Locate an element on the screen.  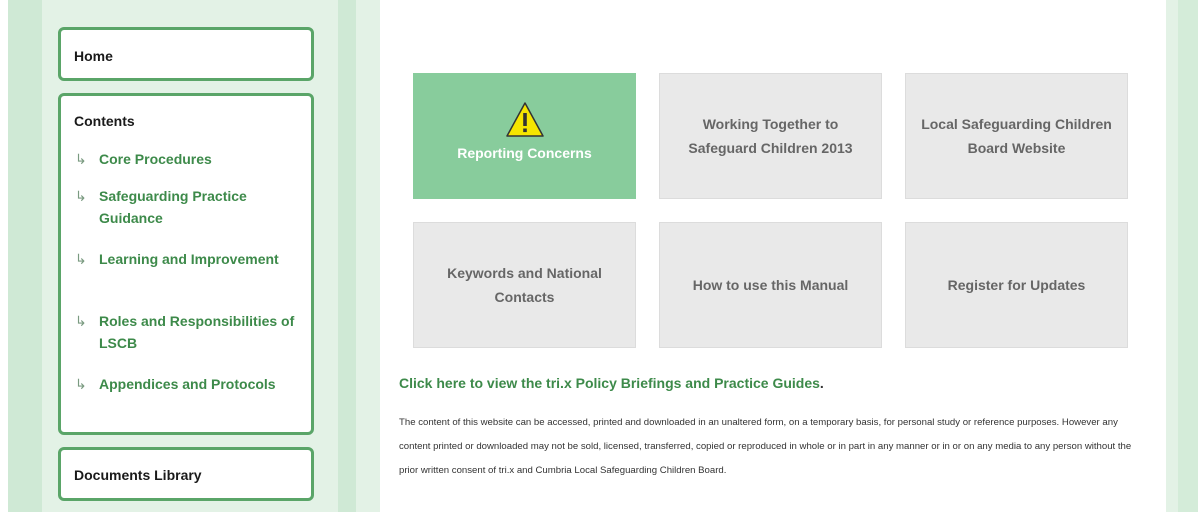
sidebar-item-safeguarding-practice-guidance: ↳ Safeguarding Practice Guidance is located at coordinates (190, 207).